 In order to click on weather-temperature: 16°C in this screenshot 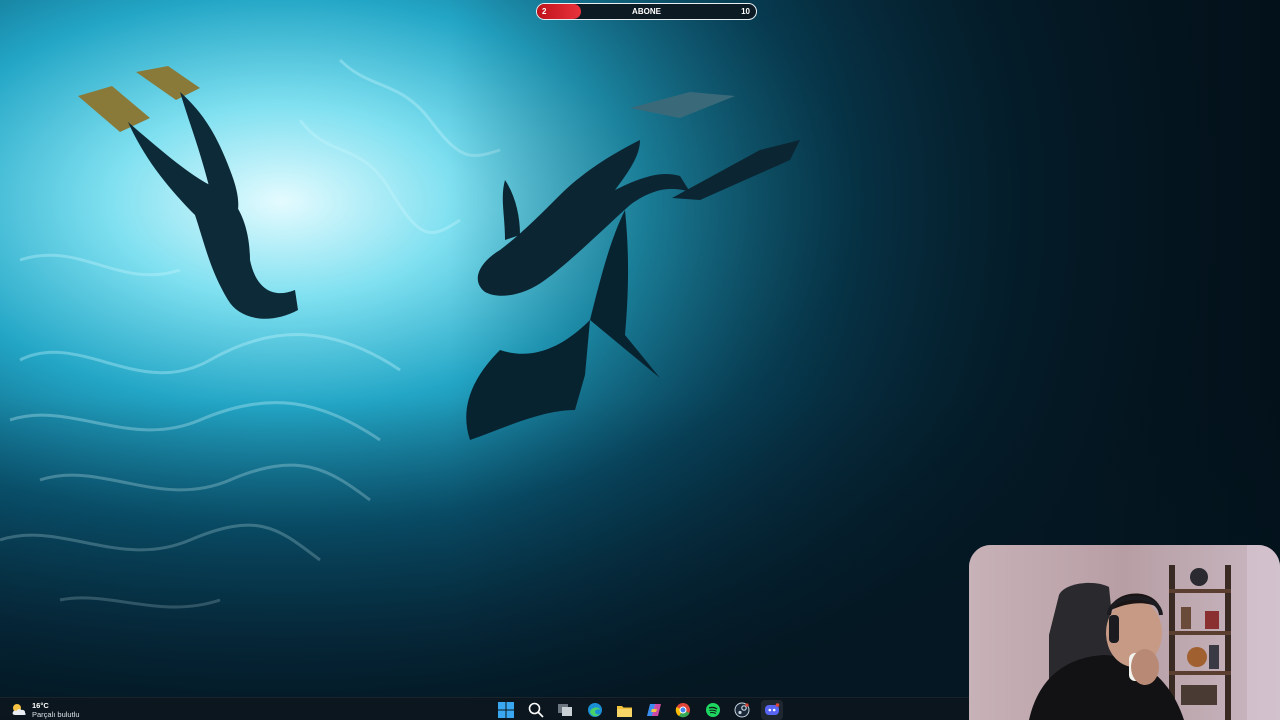, I will do `click(40, 705)`.